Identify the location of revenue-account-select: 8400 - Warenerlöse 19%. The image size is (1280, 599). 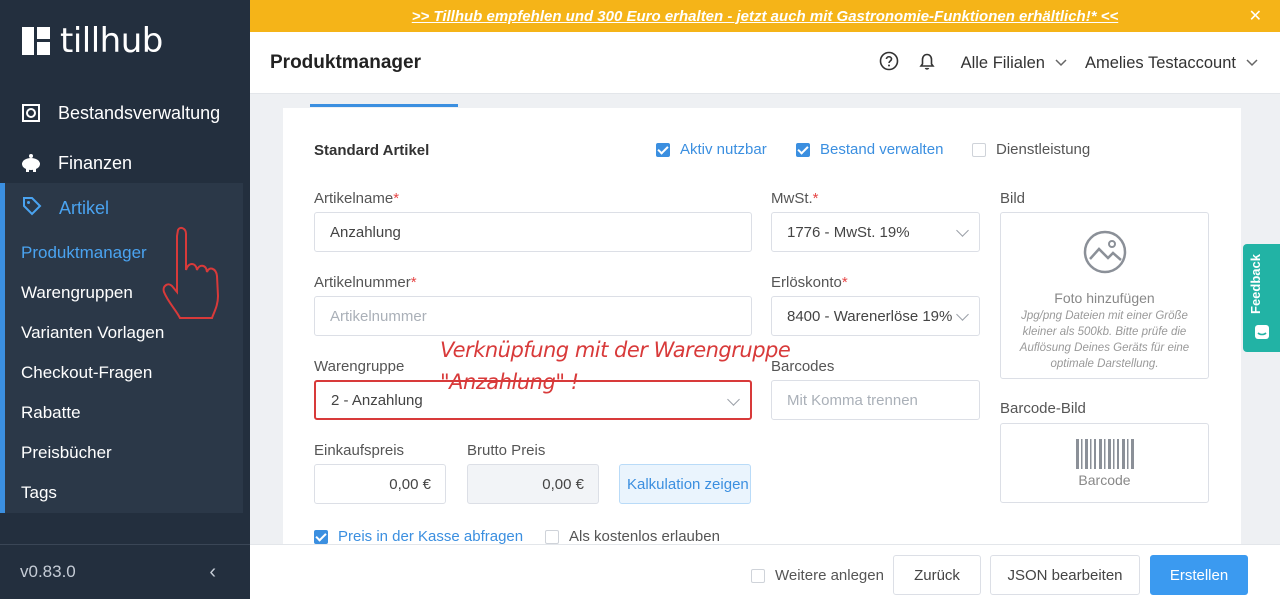
(875, 316).